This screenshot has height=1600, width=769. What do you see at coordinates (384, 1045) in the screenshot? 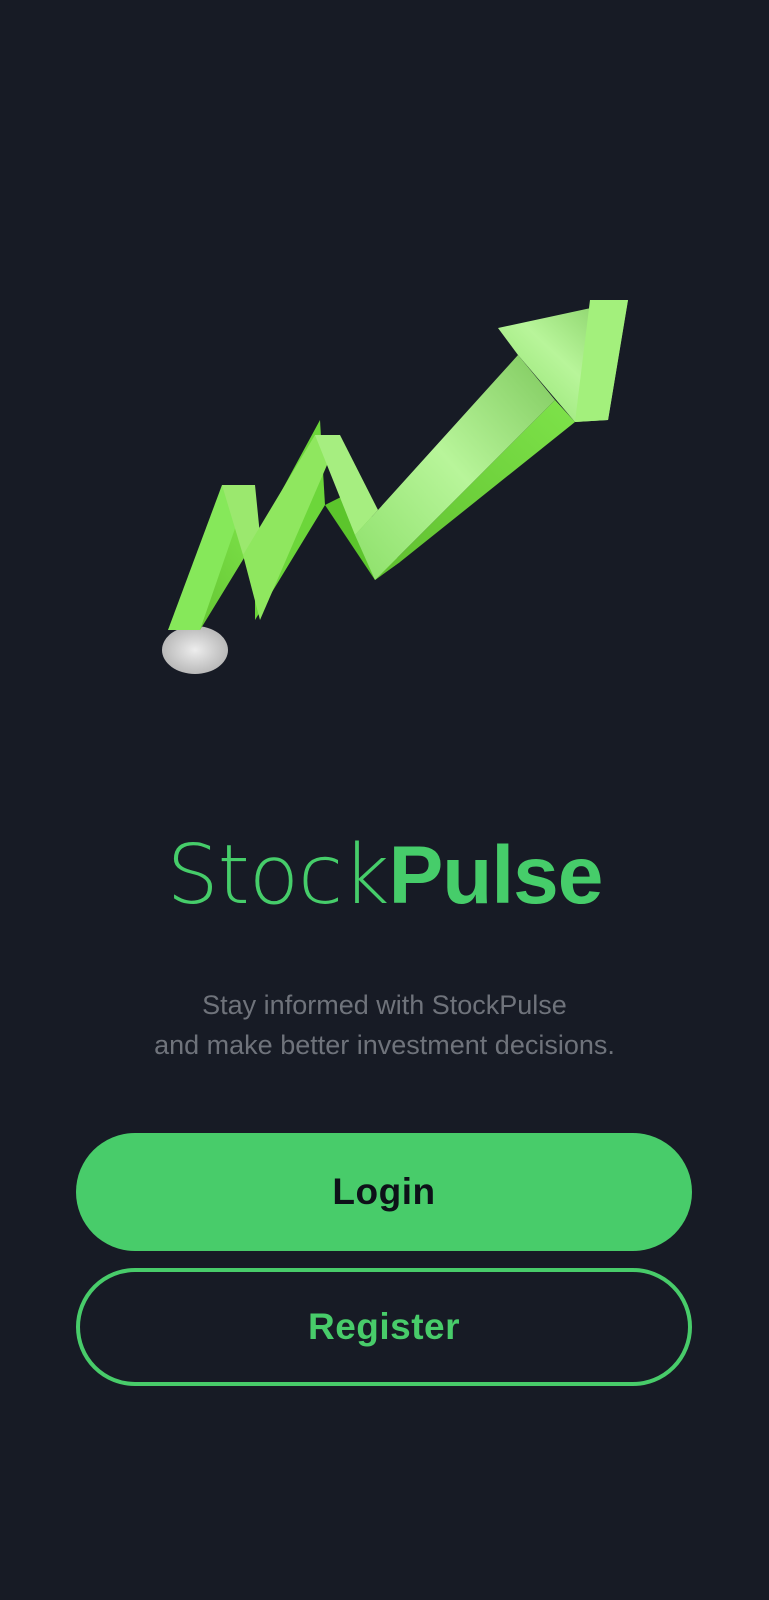
I see `tagline-line-2: and make better investment decisions.` at bounding box center [384, 1045].